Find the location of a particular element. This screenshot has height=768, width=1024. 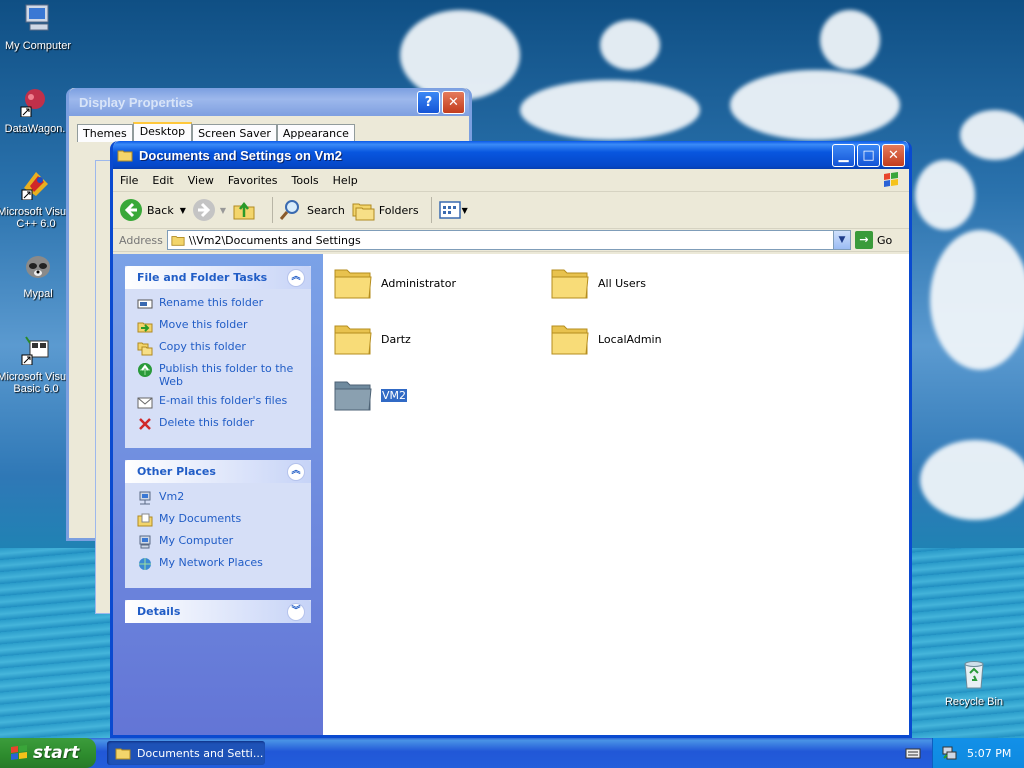

back-arrow-icon is located at coordinates (131, 210).